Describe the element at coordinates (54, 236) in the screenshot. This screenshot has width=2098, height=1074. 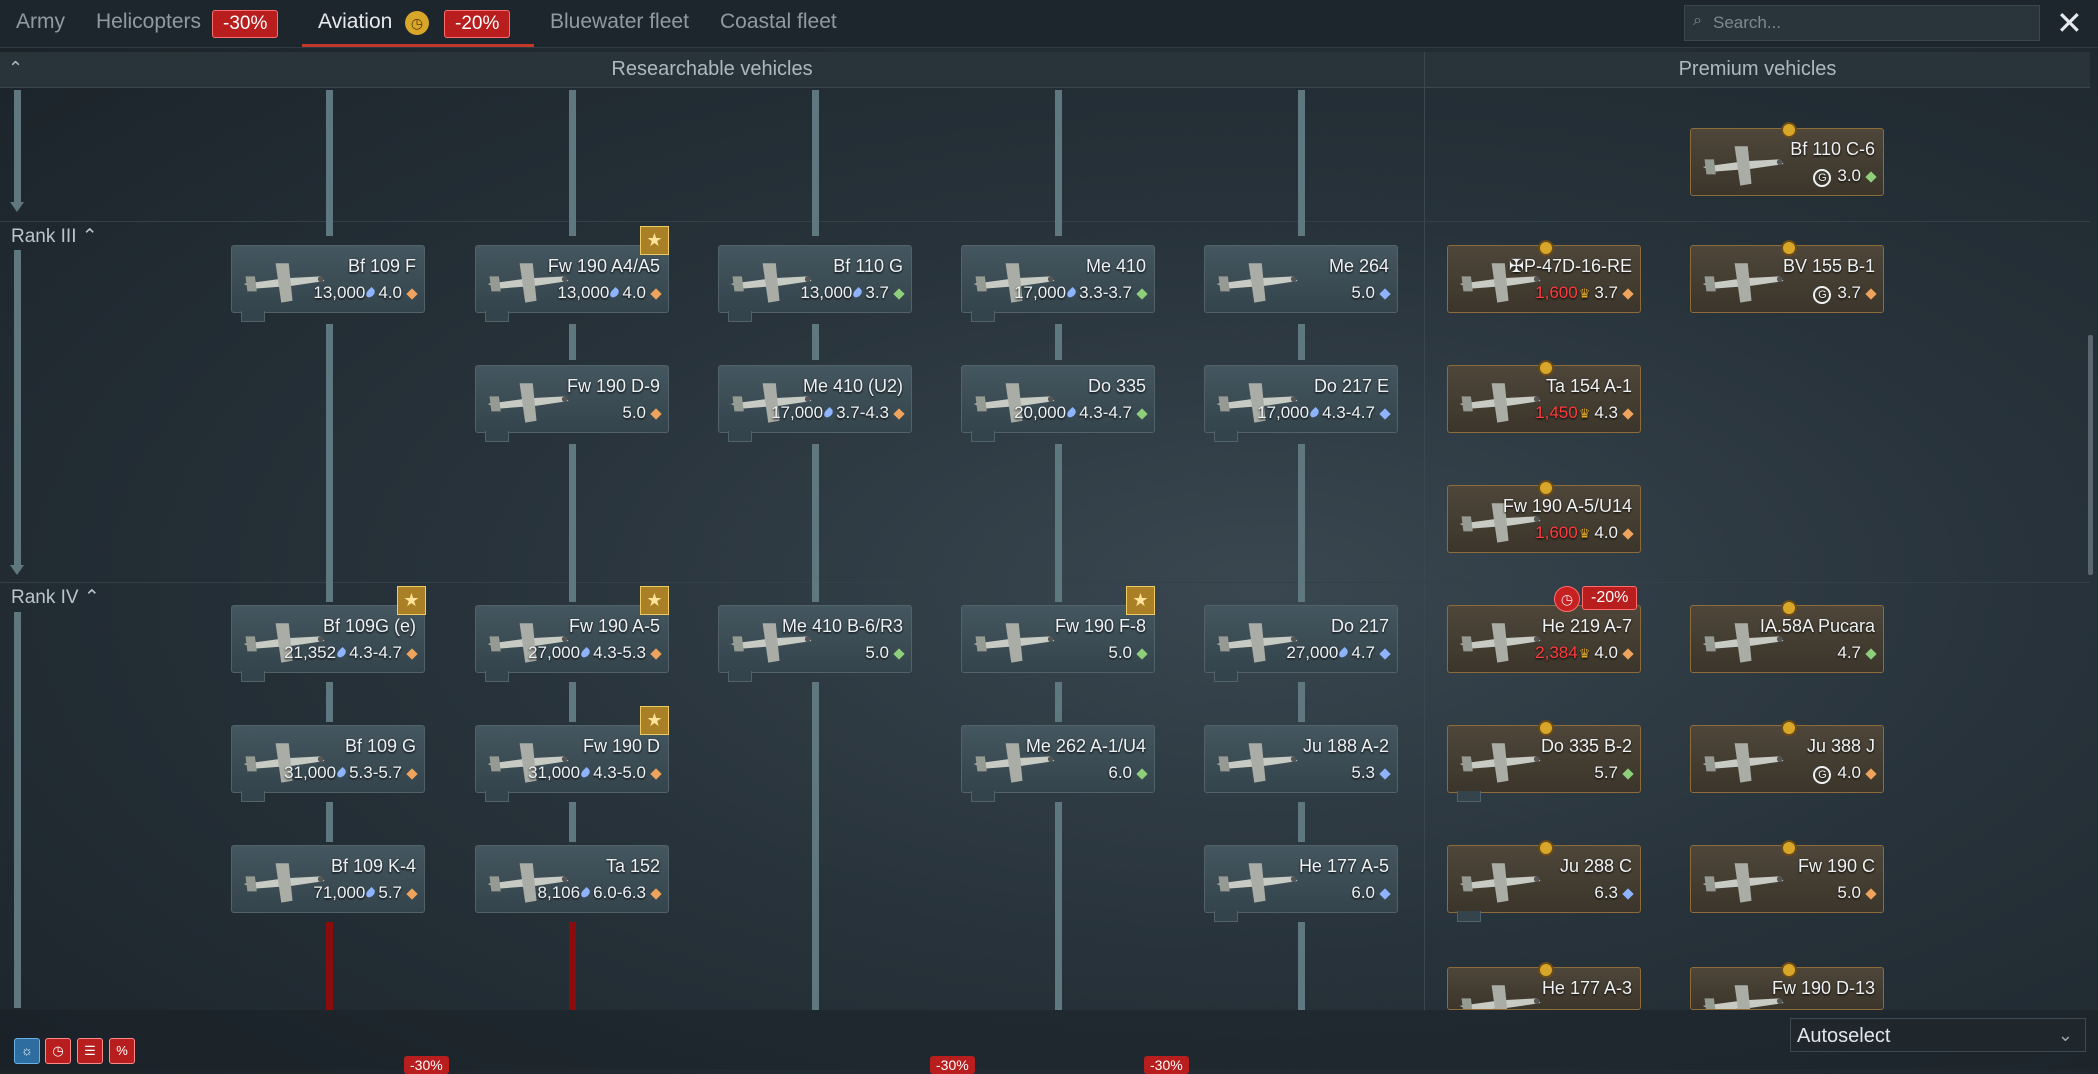
I see `rank-iii-label: Rank III ⌃` at that location.